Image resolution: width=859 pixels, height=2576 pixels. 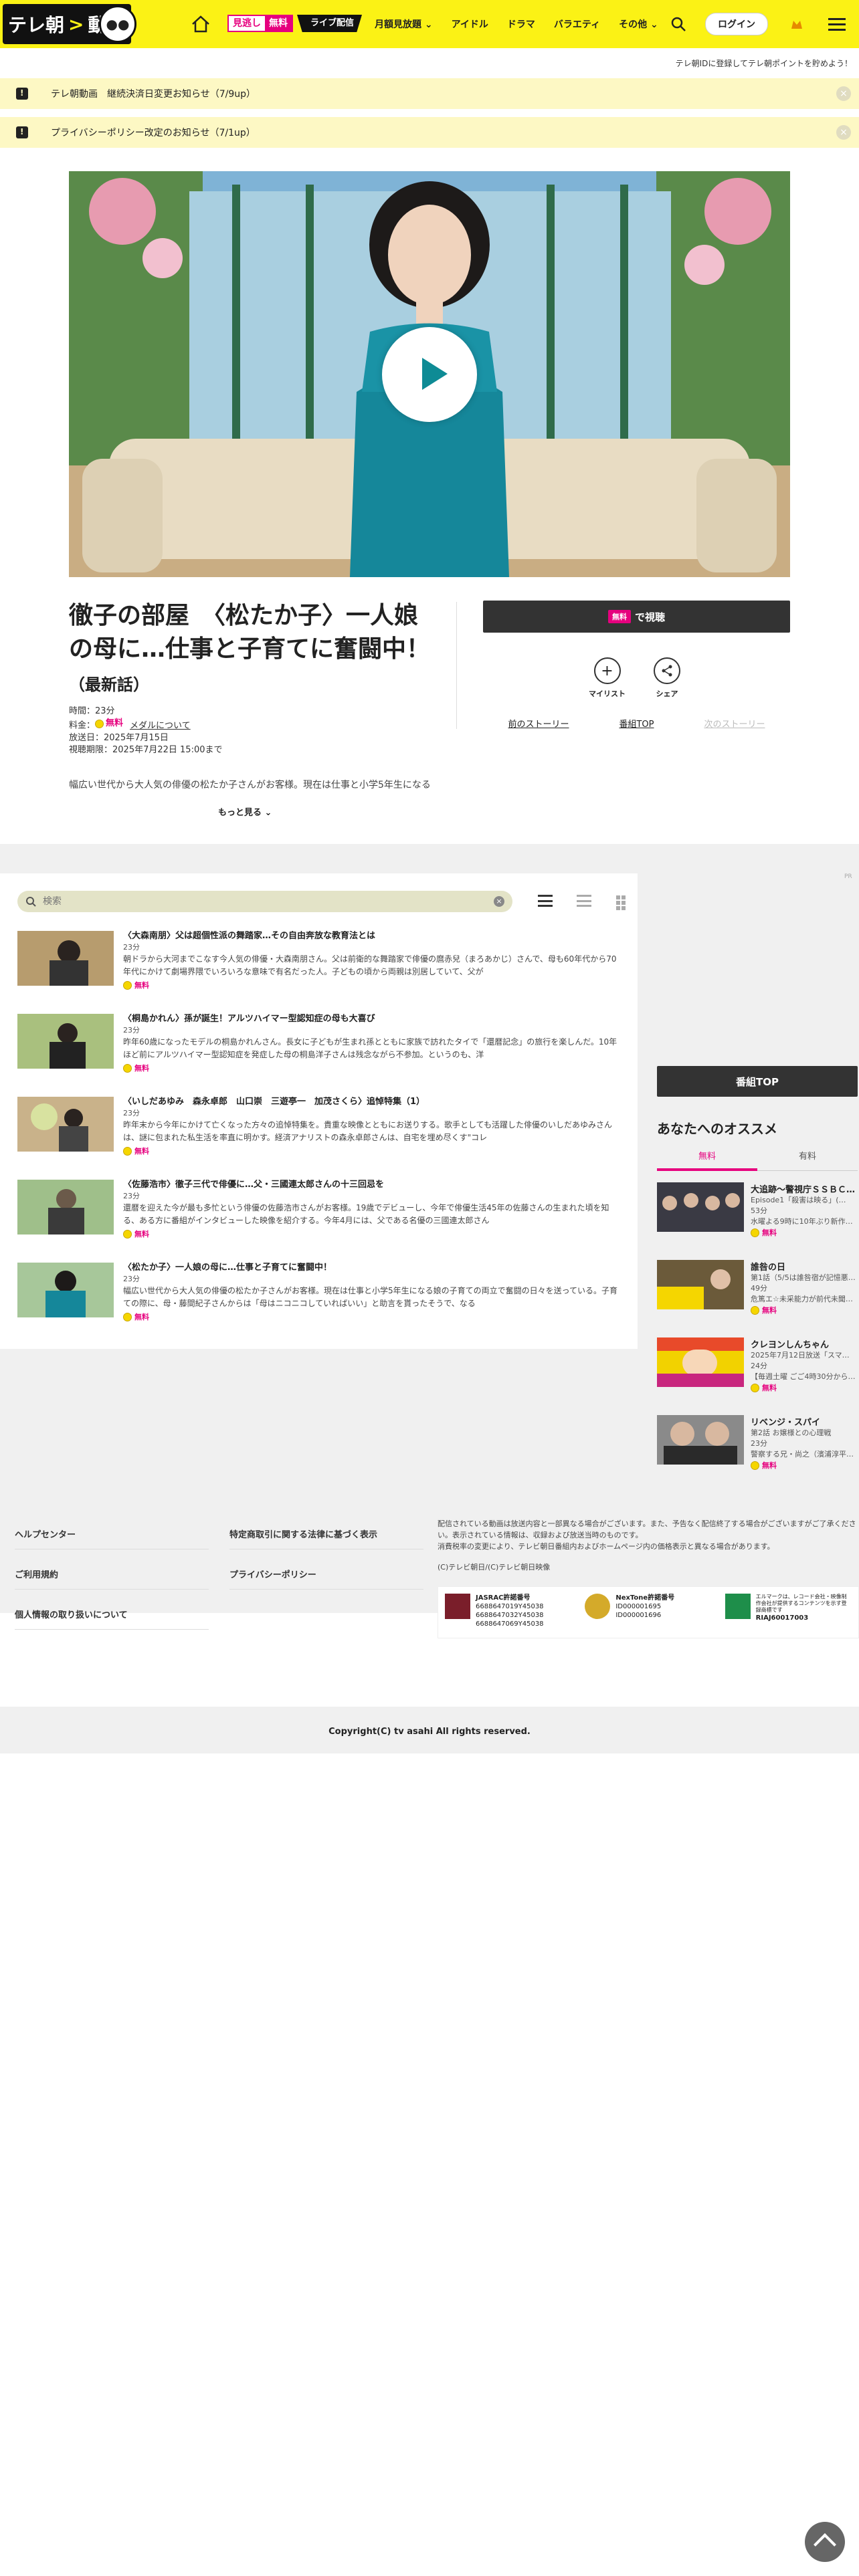 What do you see at coordinates (808, 1158) in the screenshot?
I see `tab-paid: 有料` at bounding box center [808, 1158].